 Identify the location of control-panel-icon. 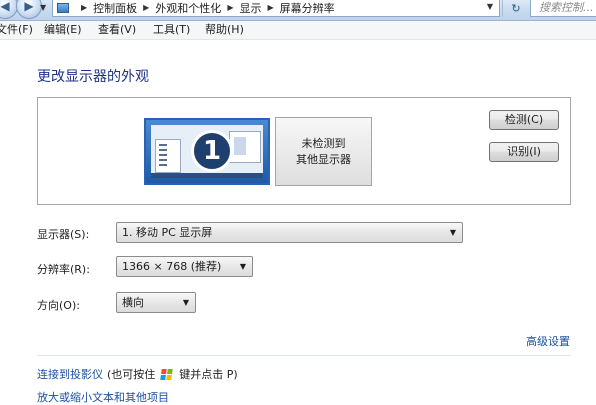
(63, 7).